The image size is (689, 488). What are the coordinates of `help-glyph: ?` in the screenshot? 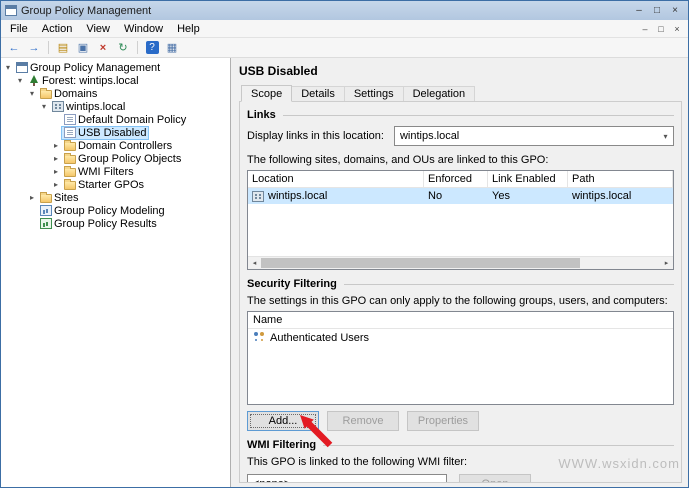 It's located at (152, 47).